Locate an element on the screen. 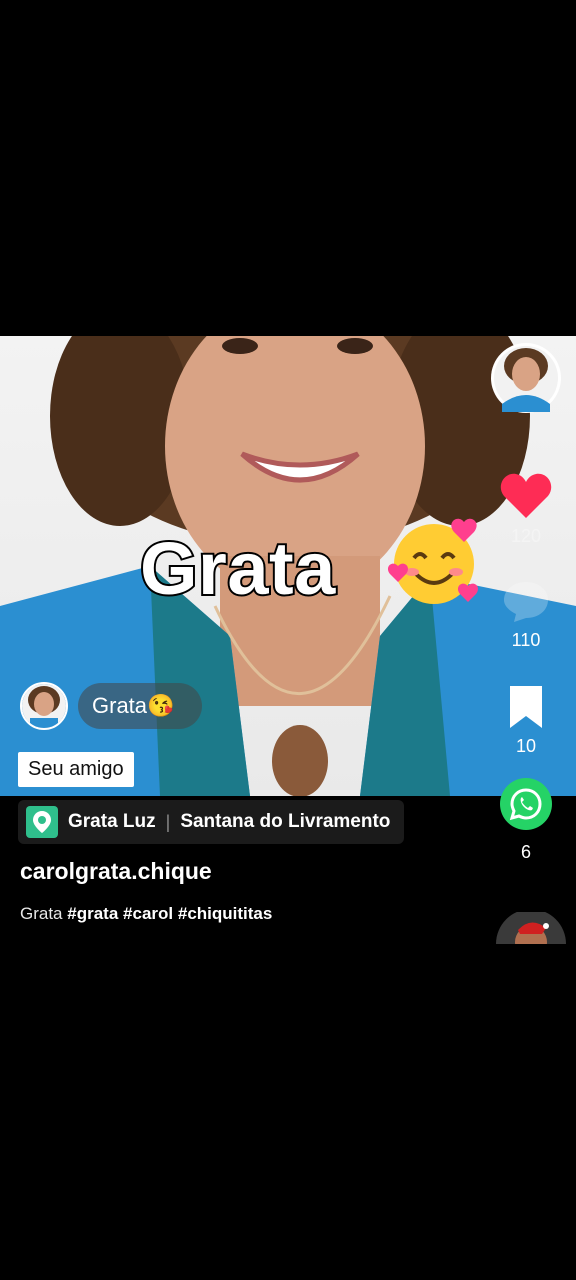 This screenshot has height=1280, width=576. friend-badge: Seu amigo is located at coordinates (76, 769).